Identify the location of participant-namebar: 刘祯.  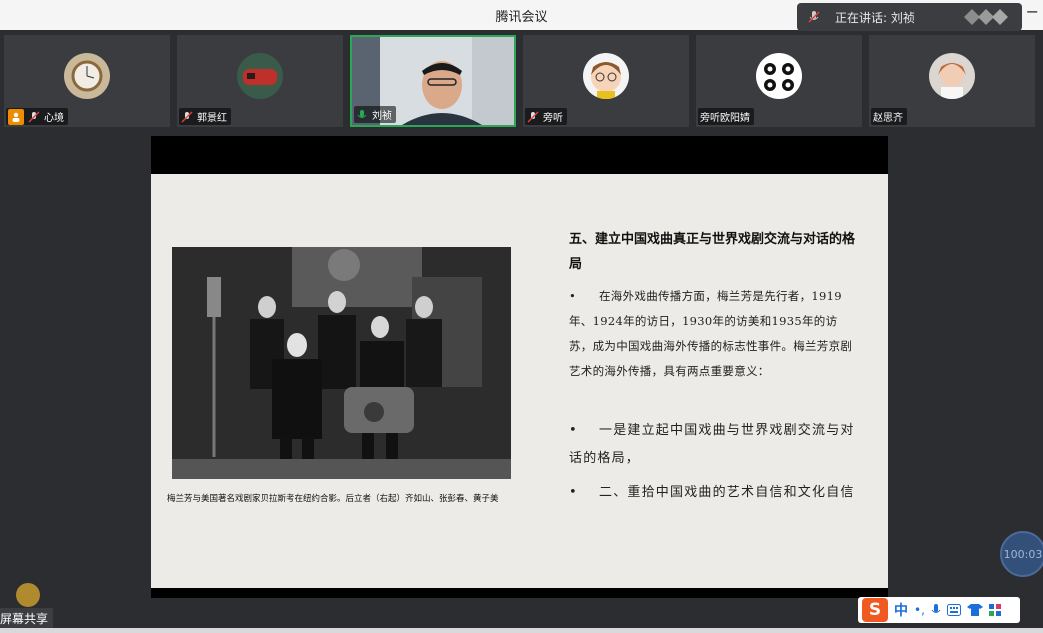
(375, 114).